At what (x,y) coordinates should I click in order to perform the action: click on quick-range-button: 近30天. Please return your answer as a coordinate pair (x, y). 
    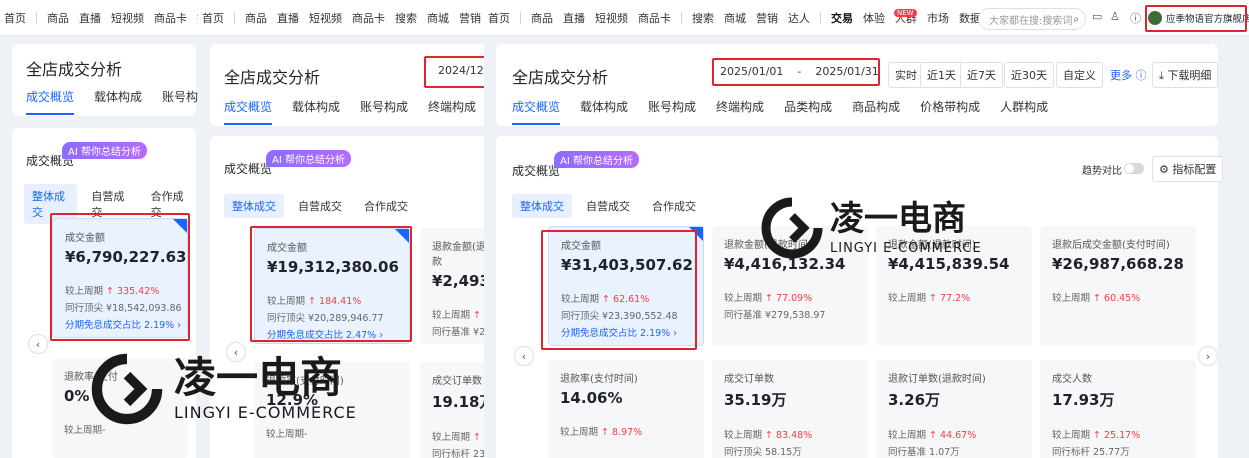
    Looking at the image, I should click on (1029, 75).